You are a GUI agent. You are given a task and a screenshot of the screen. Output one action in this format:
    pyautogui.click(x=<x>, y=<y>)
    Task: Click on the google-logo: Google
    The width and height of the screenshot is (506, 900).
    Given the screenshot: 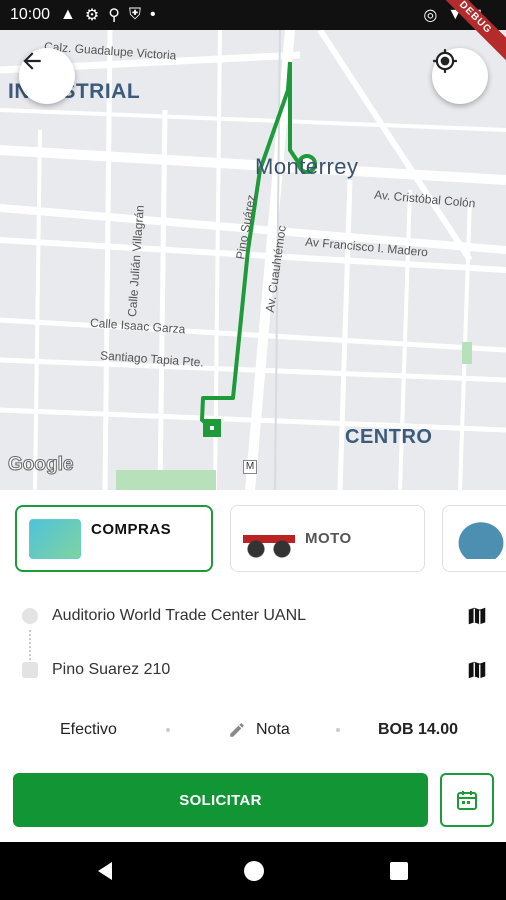 What is the action you would take?
    pyautogui.click(x=40, y=465)
    